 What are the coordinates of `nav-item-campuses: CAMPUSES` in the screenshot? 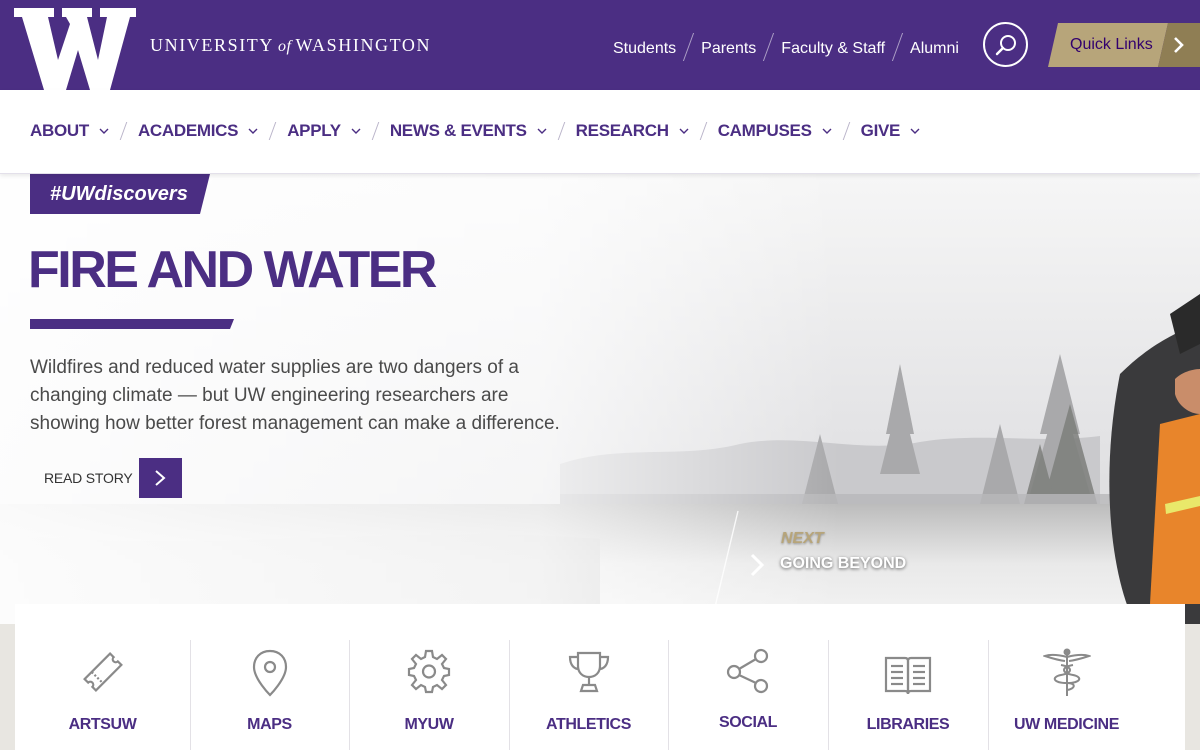 It's located at (775, 131).